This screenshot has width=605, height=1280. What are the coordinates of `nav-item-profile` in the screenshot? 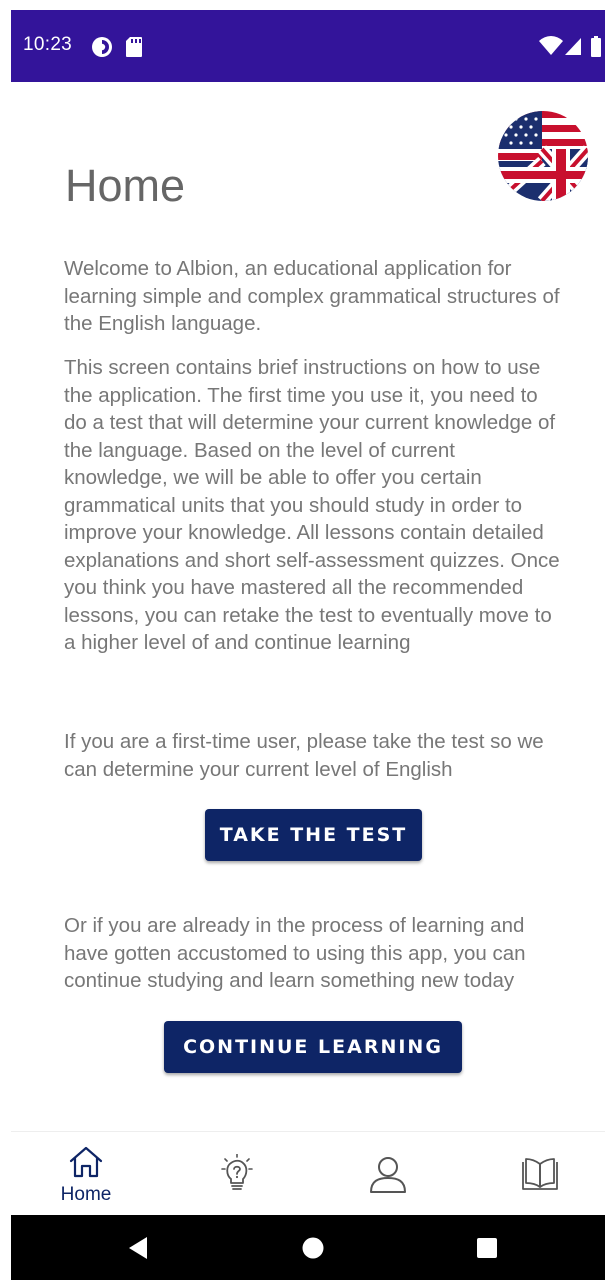 It's located at (388, 1174).